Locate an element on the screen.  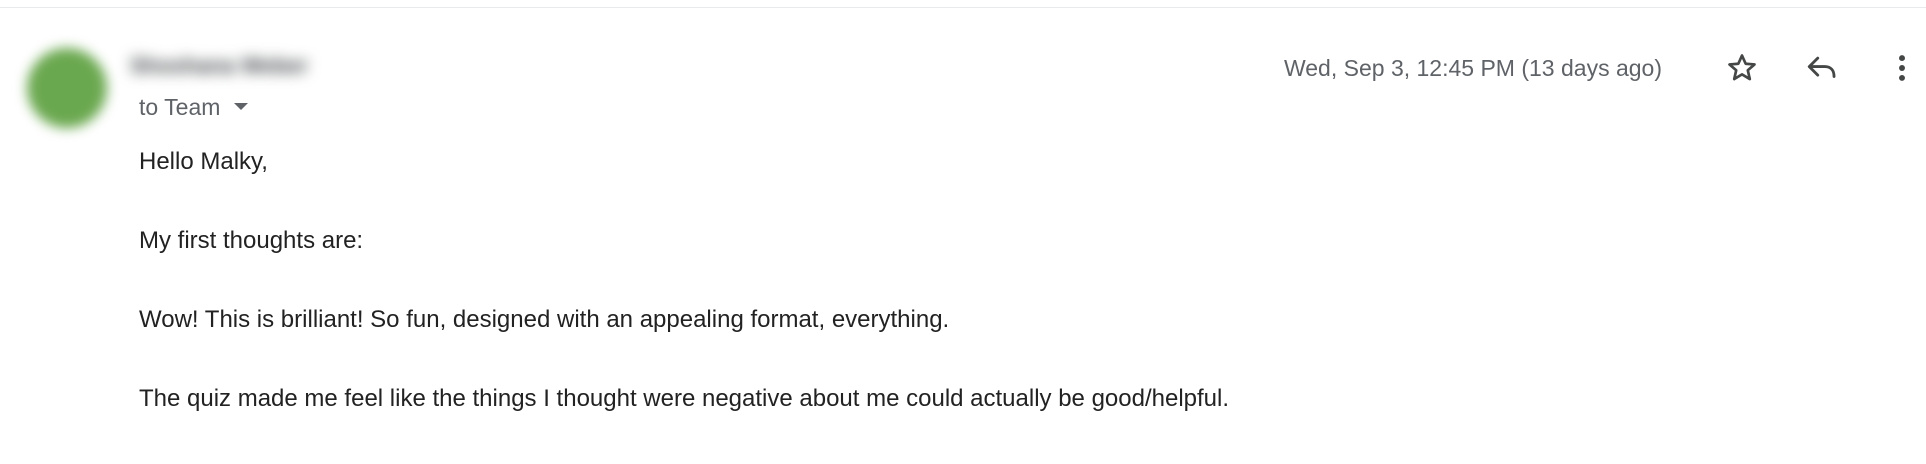
recipient-label: to Team is located at coordinates (180, 106).